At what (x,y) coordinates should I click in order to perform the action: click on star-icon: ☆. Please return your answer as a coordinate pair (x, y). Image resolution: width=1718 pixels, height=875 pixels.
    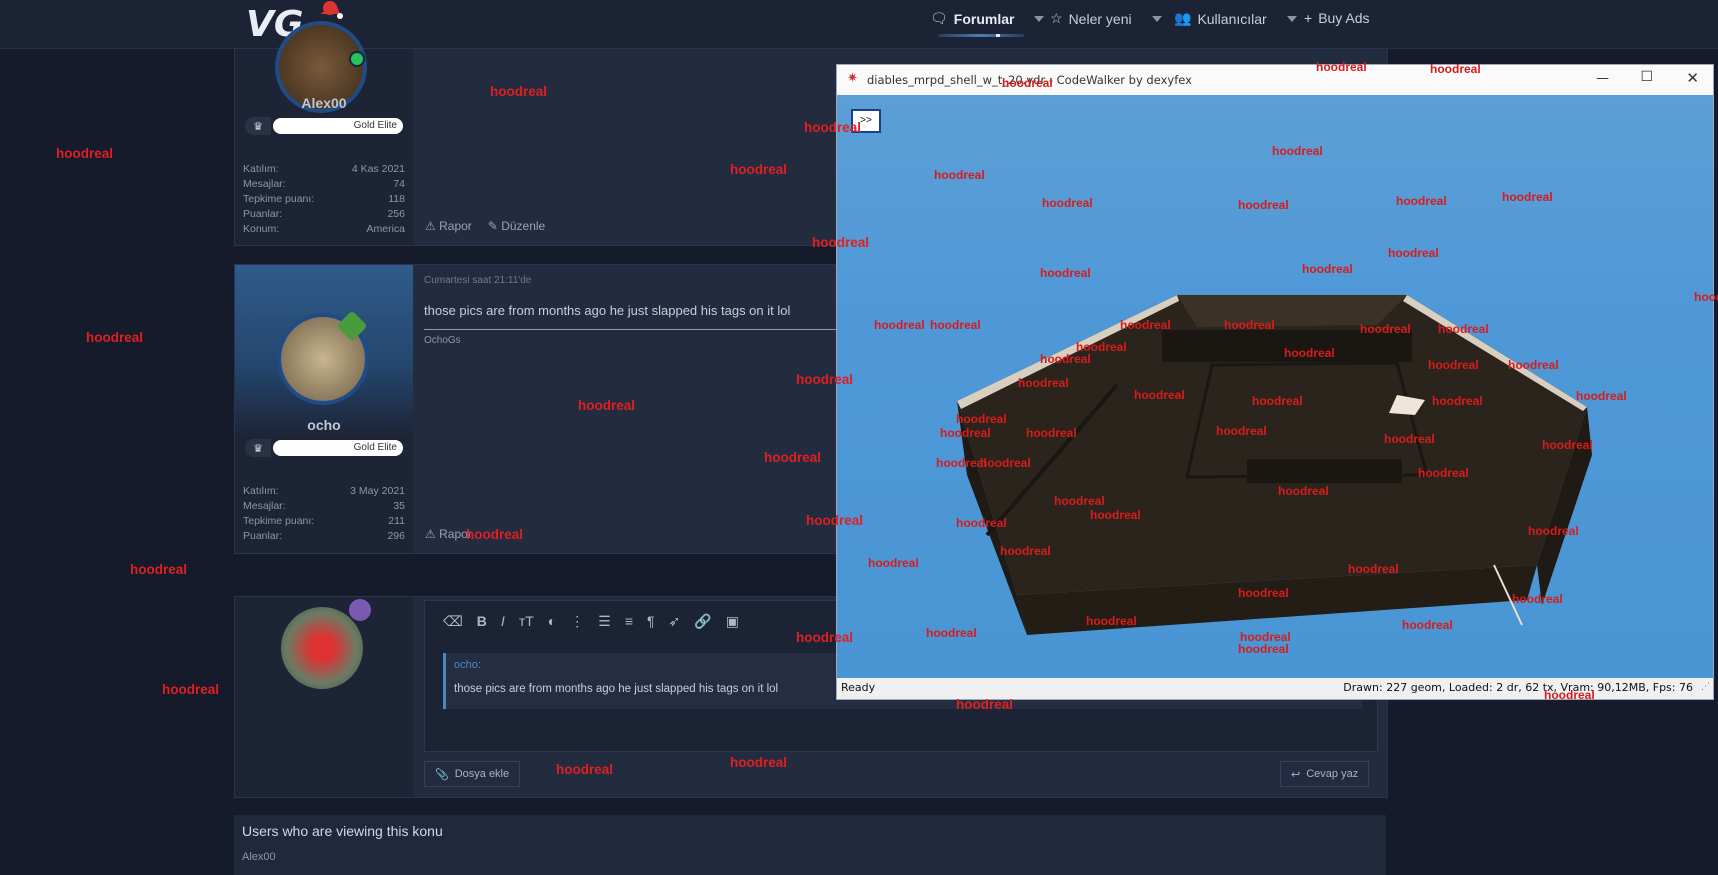
    Looking at the image, I should click on (1056, 18).